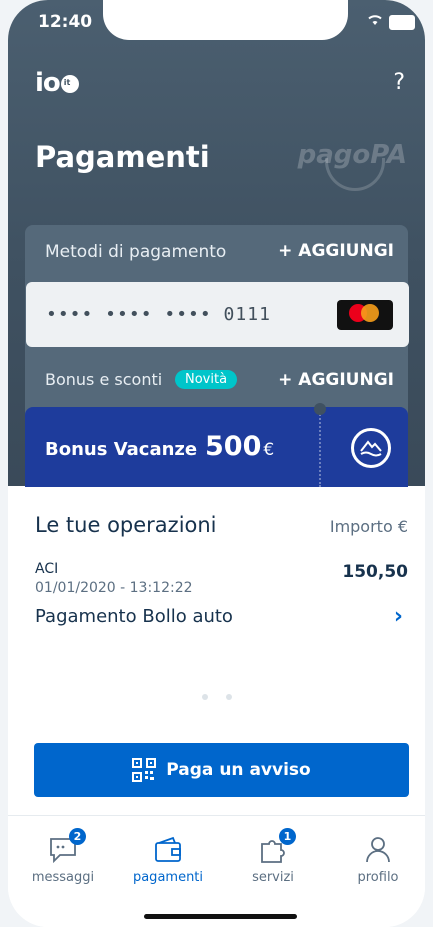  Describe the element at coordinates (402, 22) in the screenshot. I see `battery-icon` at that location.